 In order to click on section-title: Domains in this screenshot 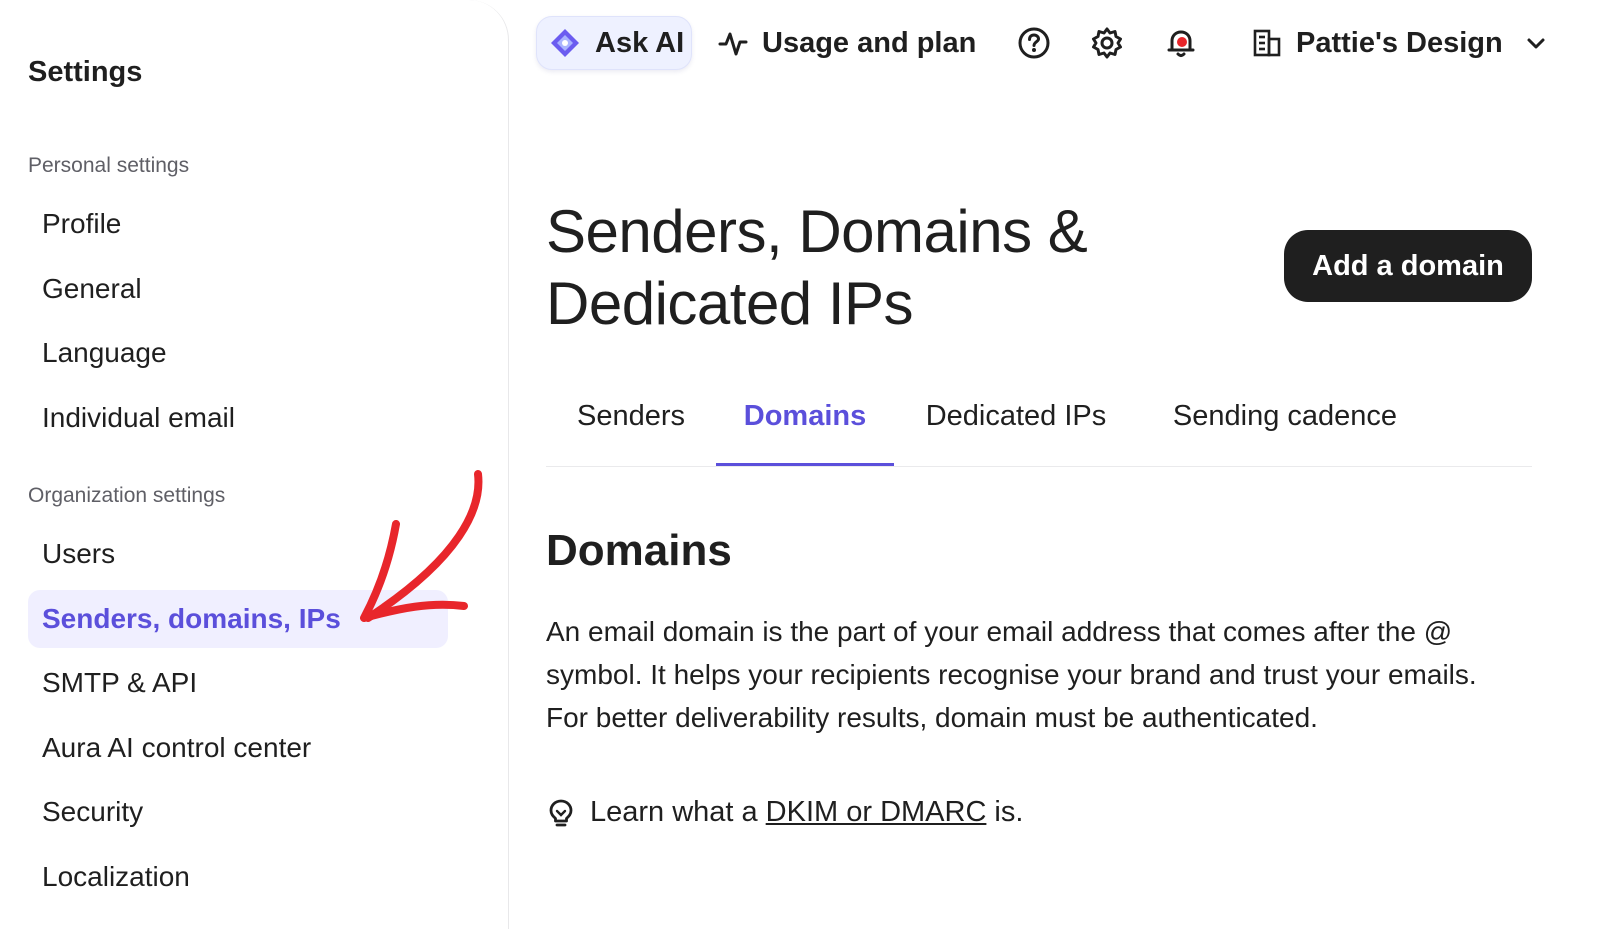, I will do `click(639, 550)`.